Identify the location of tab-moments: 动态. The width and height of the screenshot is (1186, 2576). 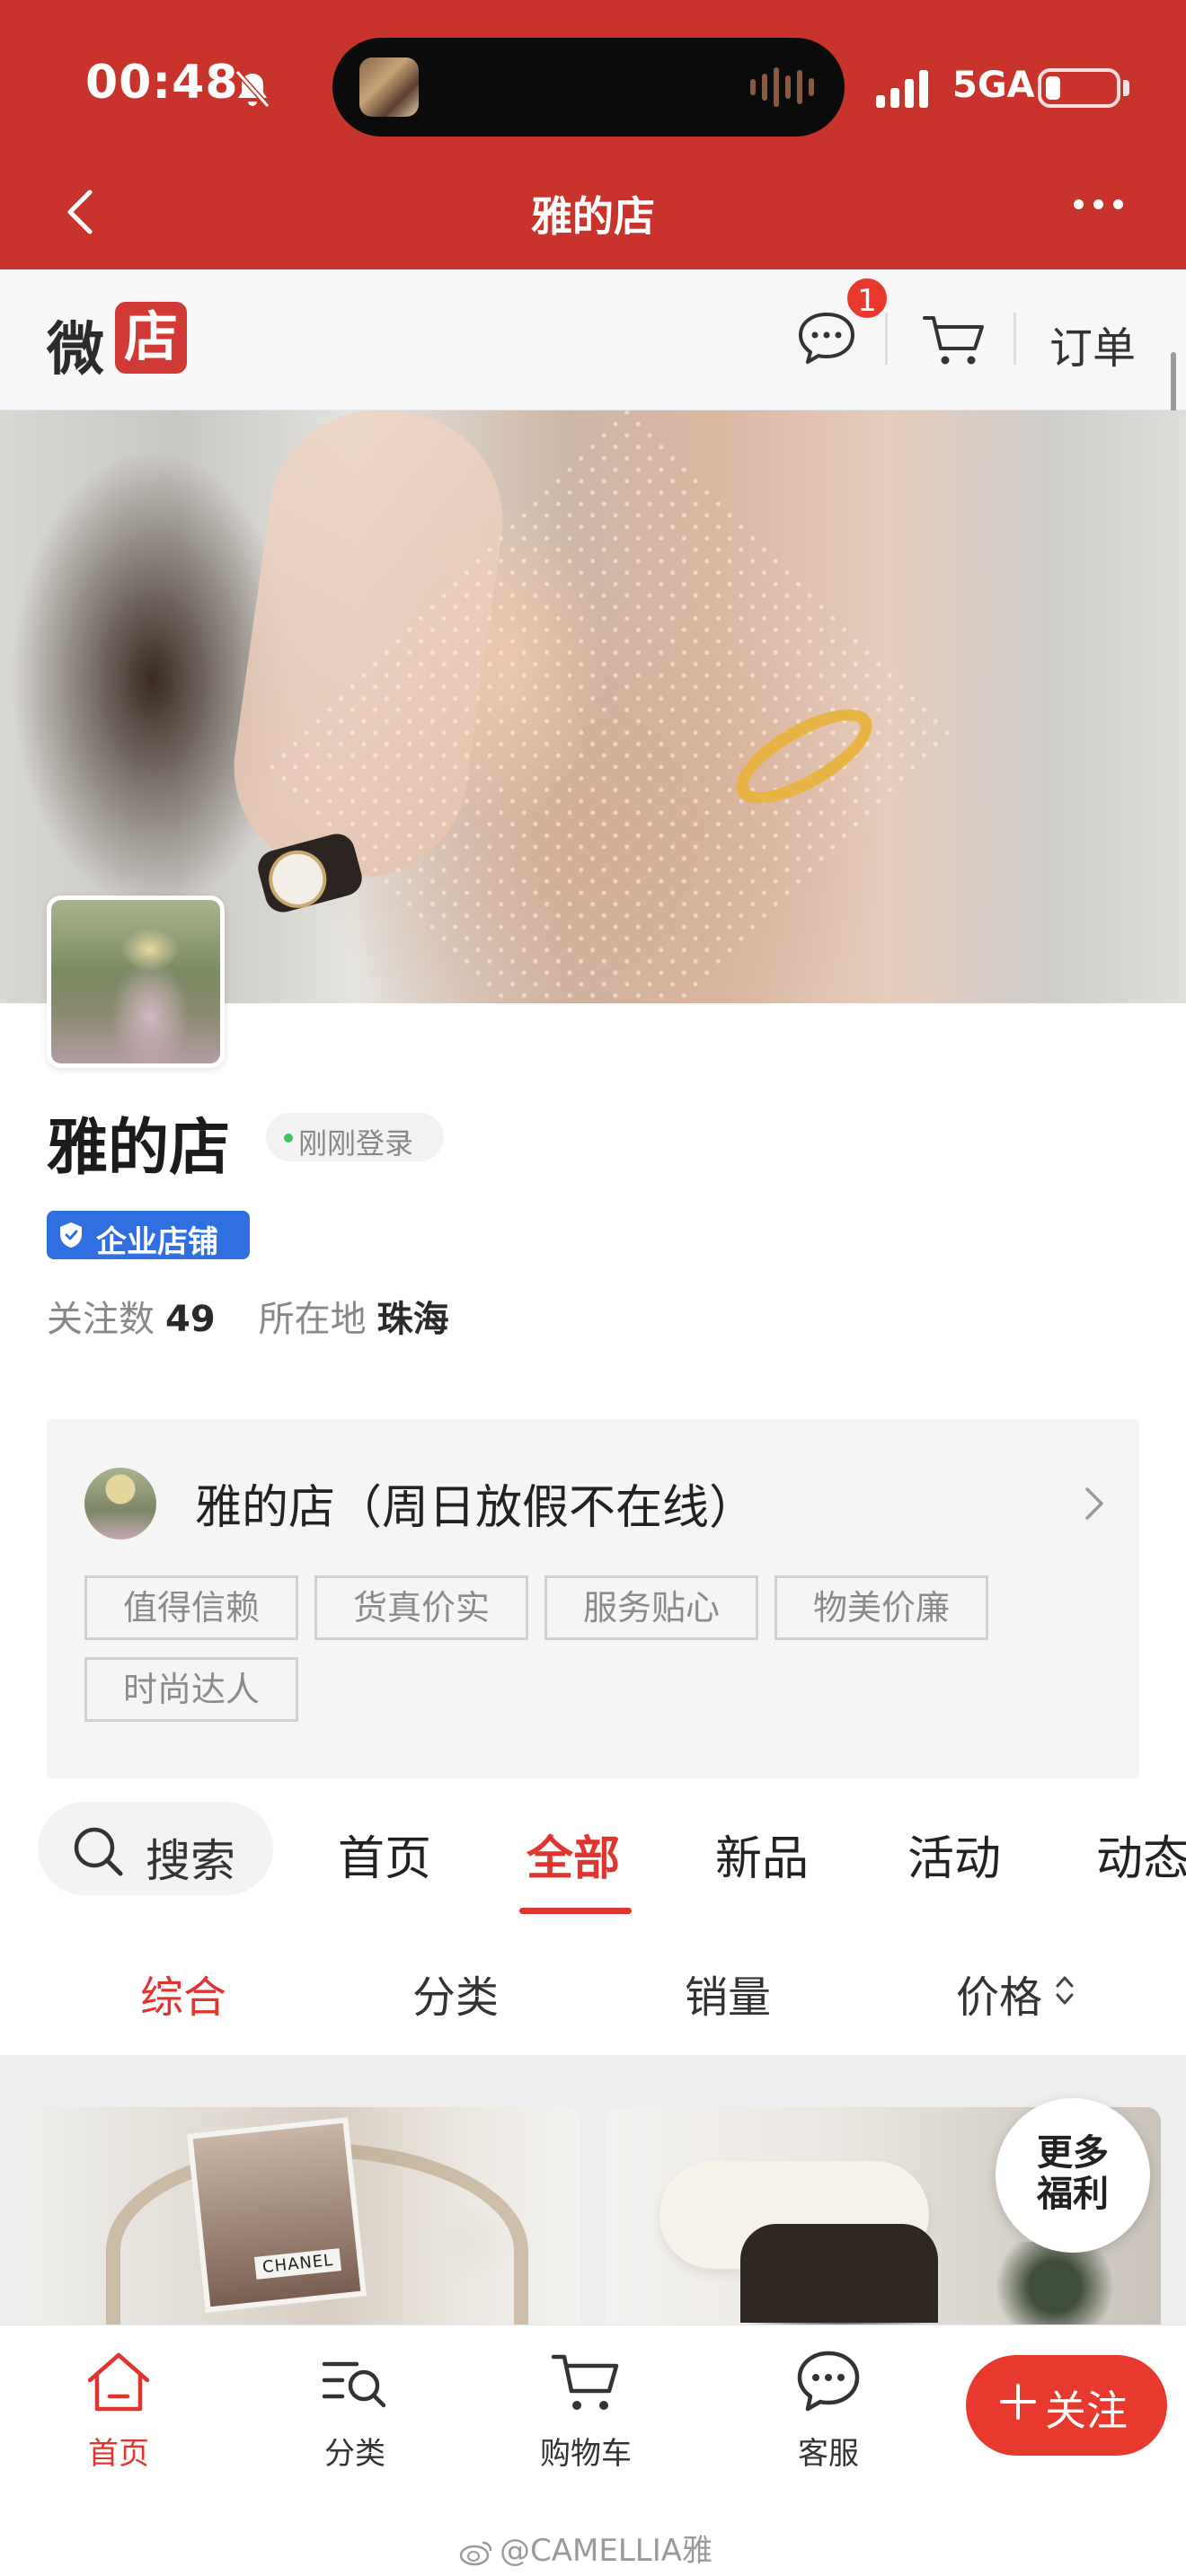
(1141, 1854).